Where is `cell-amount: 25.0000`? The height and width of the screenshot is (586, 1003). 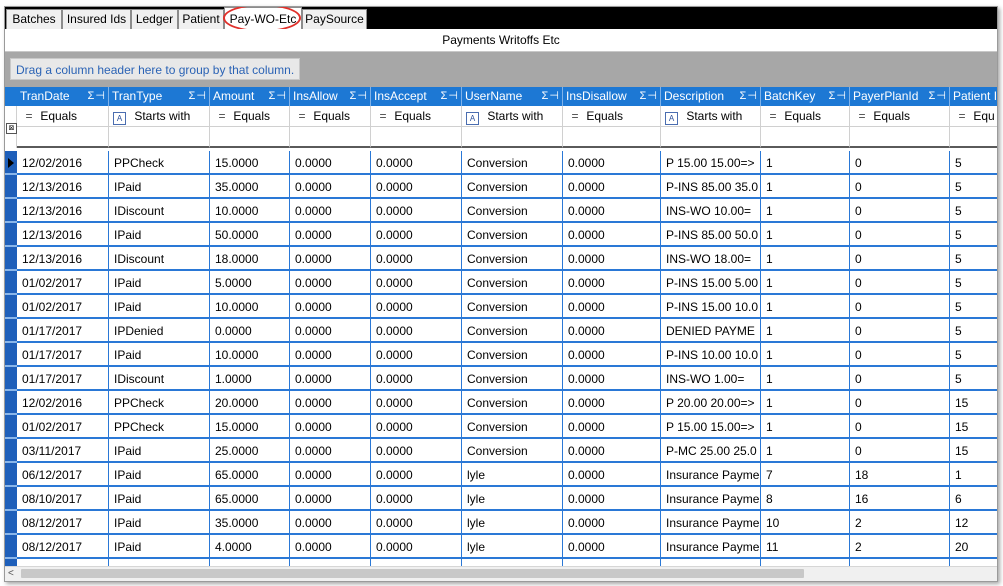 cell-amount: 25.0000 is located at coordinates (250, 451).